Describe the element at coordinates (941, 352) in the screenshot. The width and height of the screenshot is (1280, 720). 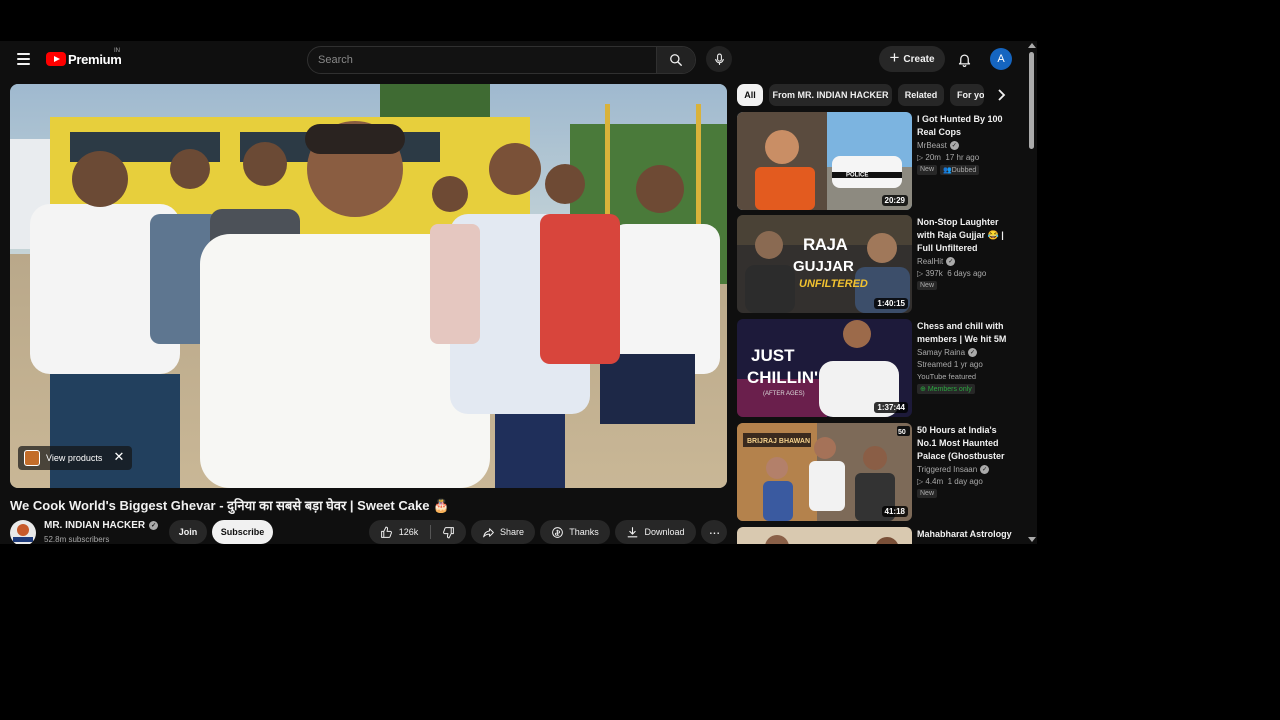
I see `channel-text: Samay Raina` at that location.